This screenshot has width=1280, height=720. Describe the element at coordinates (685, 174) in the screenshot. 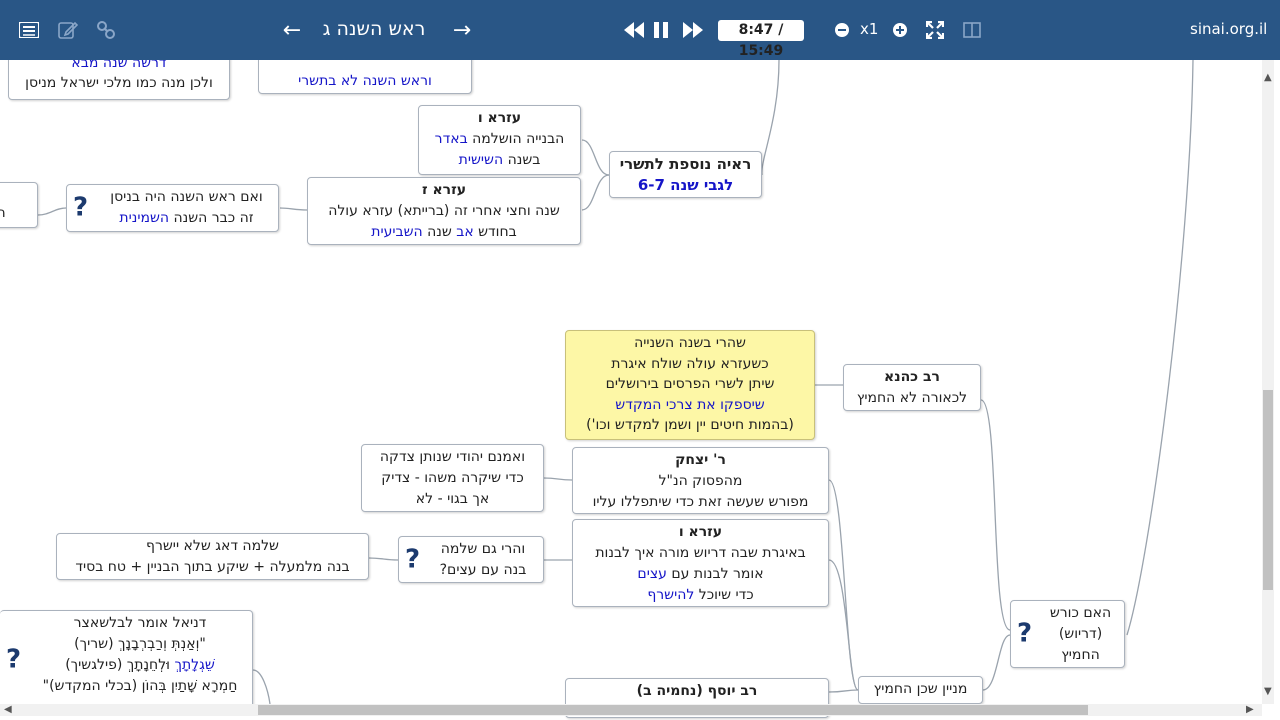

I see `node-raya-nosefet: ראיה נוספת לתשרי לגבי שנה 6-7` at that location.